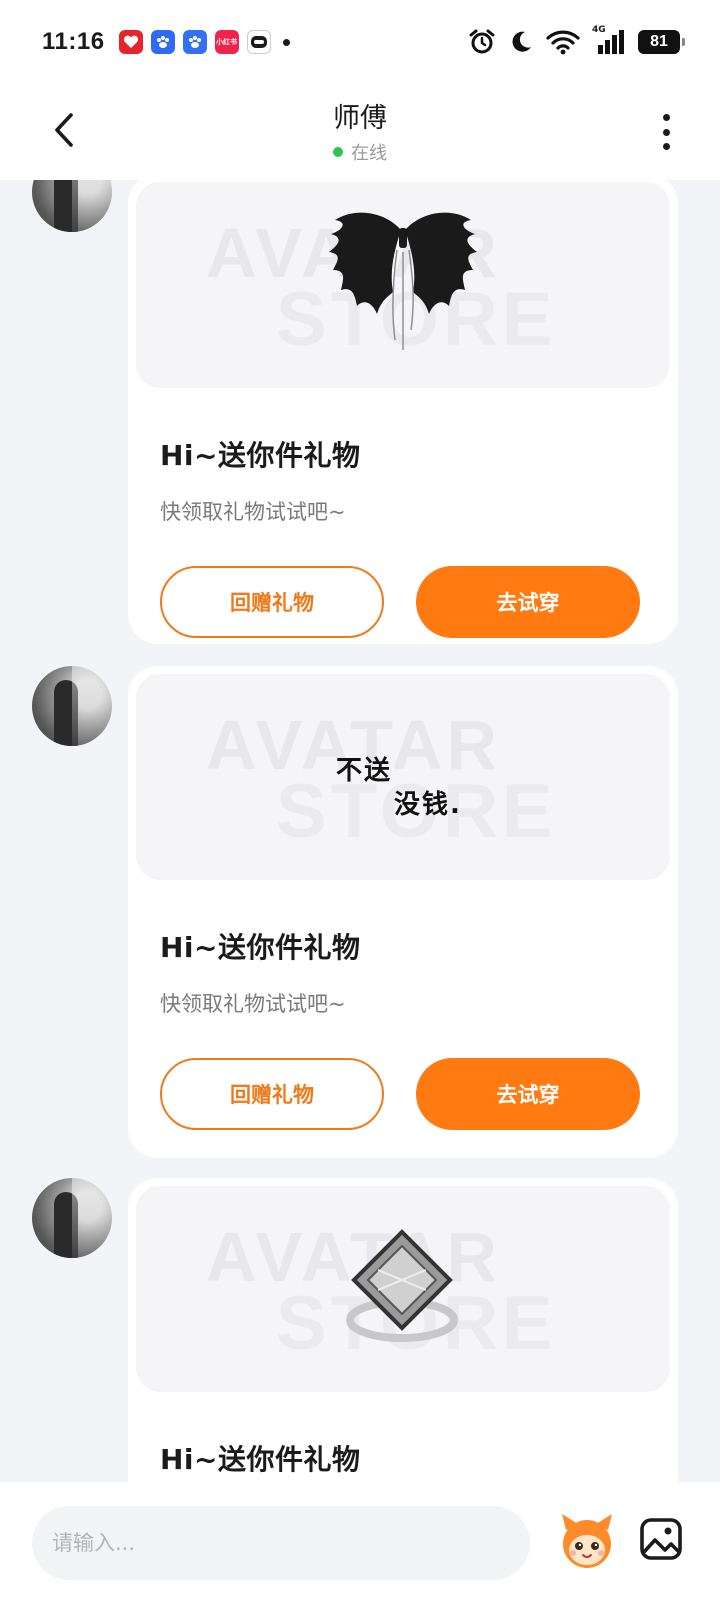 The width and height of the screenshot is (720, 1604). I want to click on cellular-signal-icon: 4G, so click(609, 40).